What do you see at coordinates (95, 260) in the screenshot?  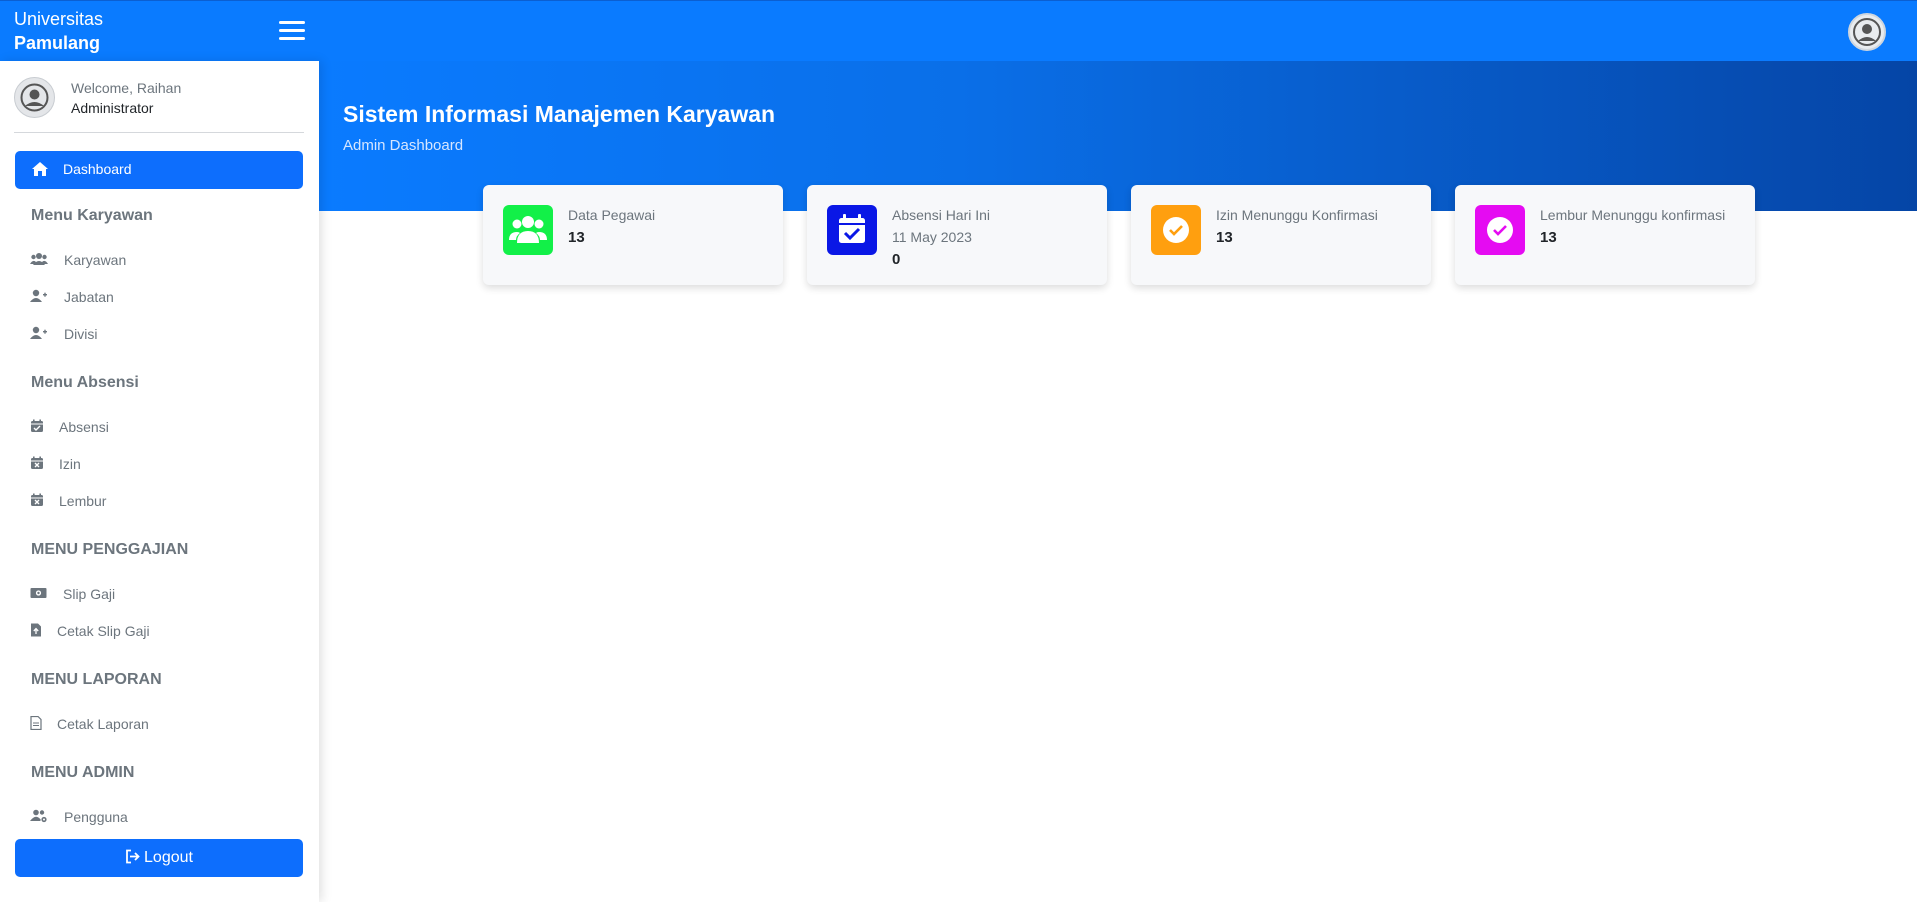 I see `sidebar-item-label: Karyawan` at bounding box center [95, 260].